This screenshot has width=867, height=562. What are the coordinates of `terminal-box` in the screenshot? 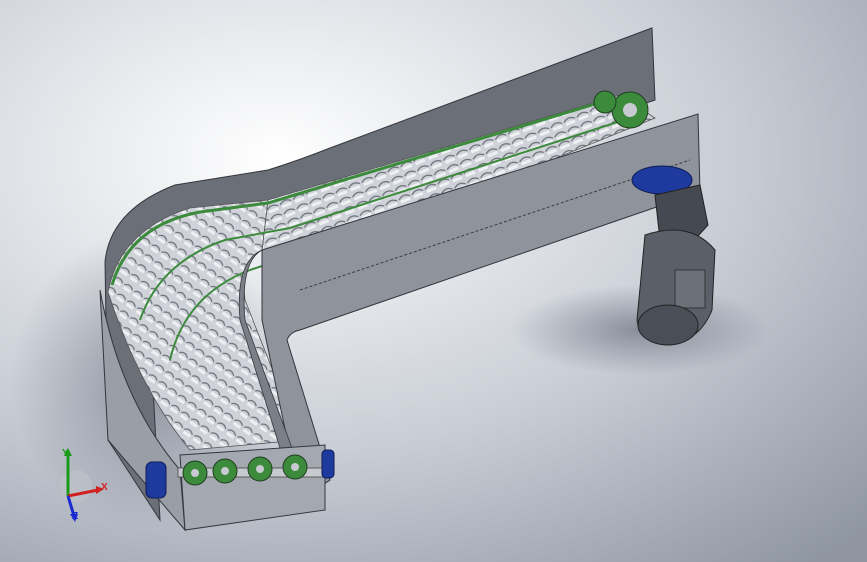 It's located at (690, 289).